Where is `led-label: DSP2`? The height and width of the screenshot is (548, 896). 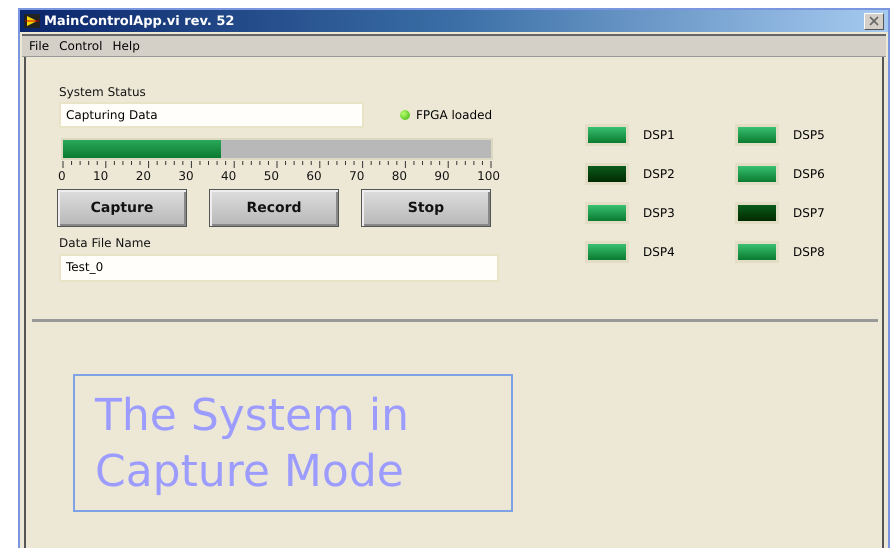 led-label: DSP2 is located at coordinates (659, 173).